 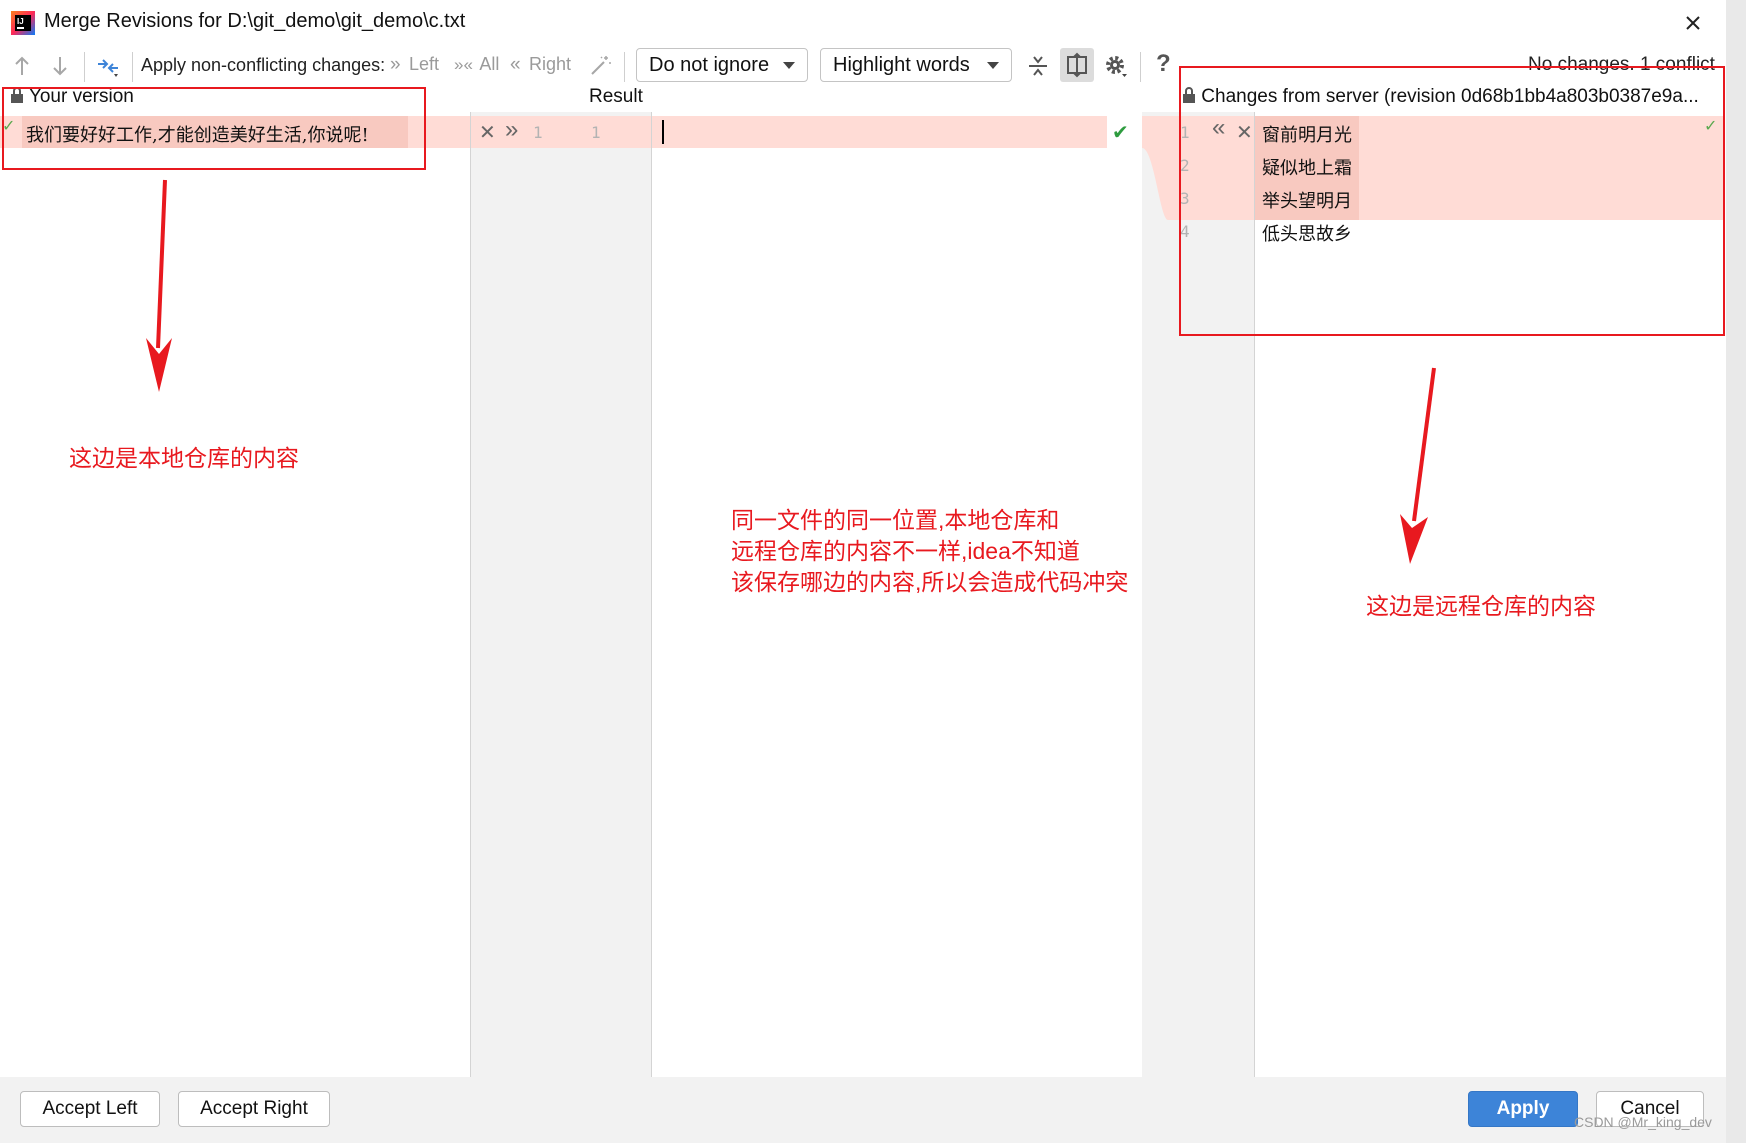 I want to click on collapse-icon, so click(x=1038, y=66).